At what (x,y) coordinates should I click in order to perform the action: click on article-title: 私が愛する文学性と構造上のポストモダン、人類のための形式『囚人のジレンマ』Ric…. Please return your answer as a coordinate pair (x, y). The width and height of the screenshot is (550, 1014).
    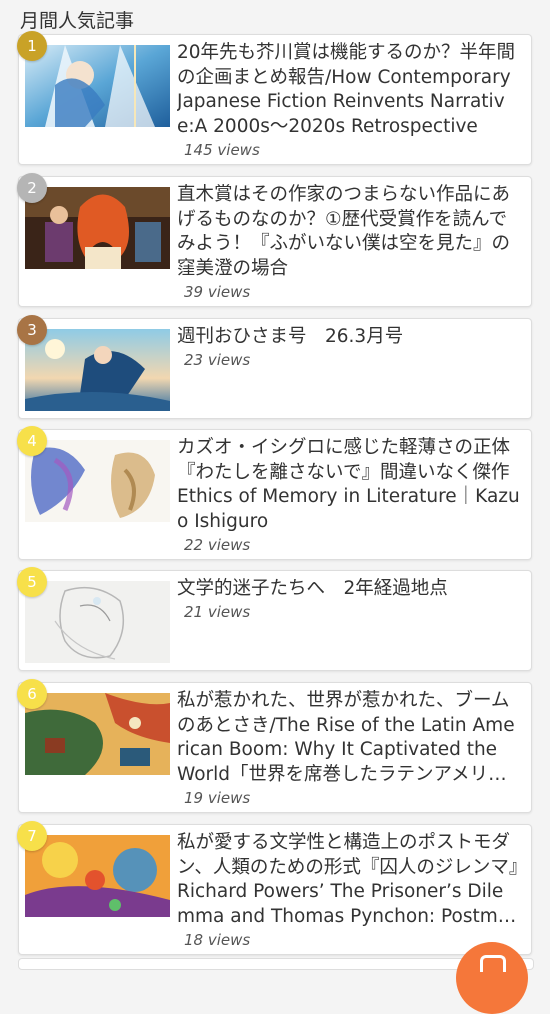
    Looking at the image, I should click on (349, 880).